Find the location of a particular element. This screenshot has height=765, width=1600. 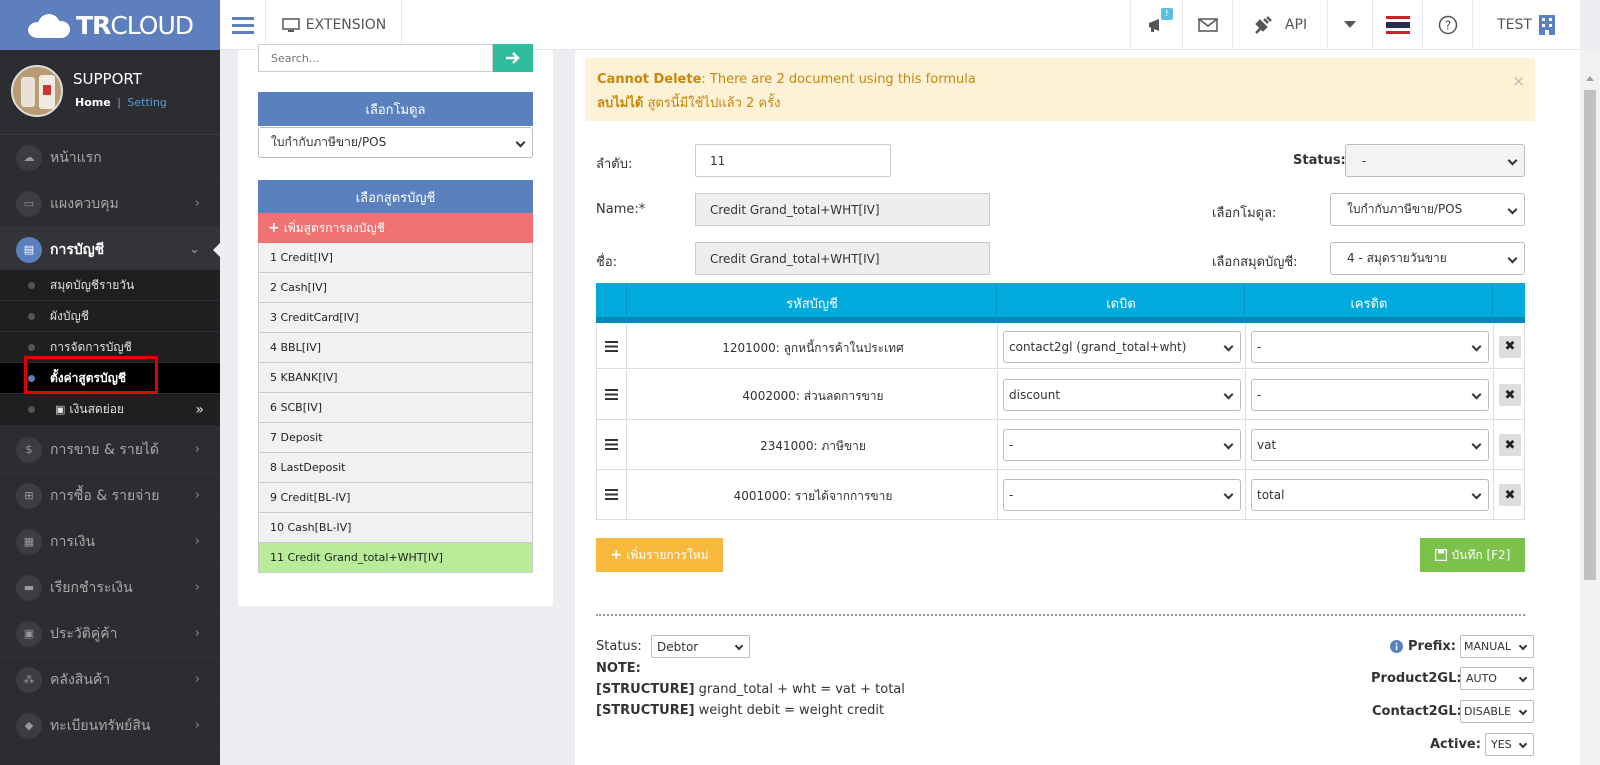

notification-button: ! is located at coordinates (1156, 25).